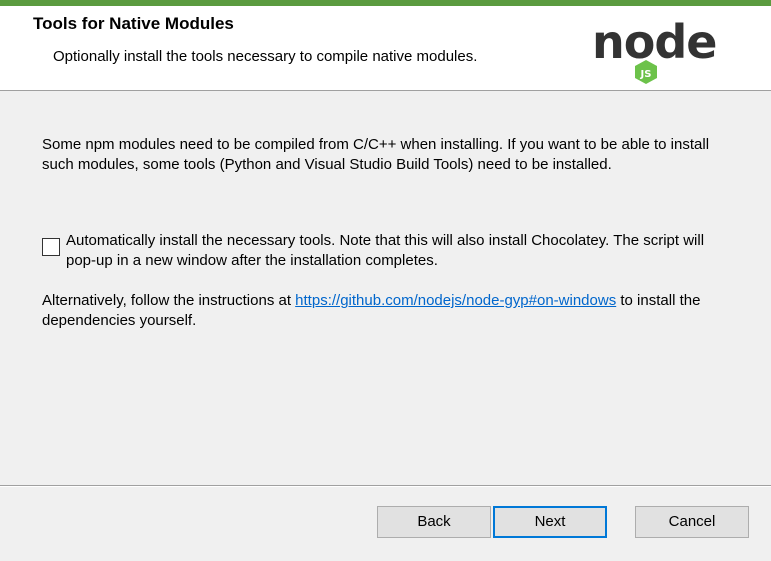  I want to click on cancel-button: Cancel, so click(692, 522).